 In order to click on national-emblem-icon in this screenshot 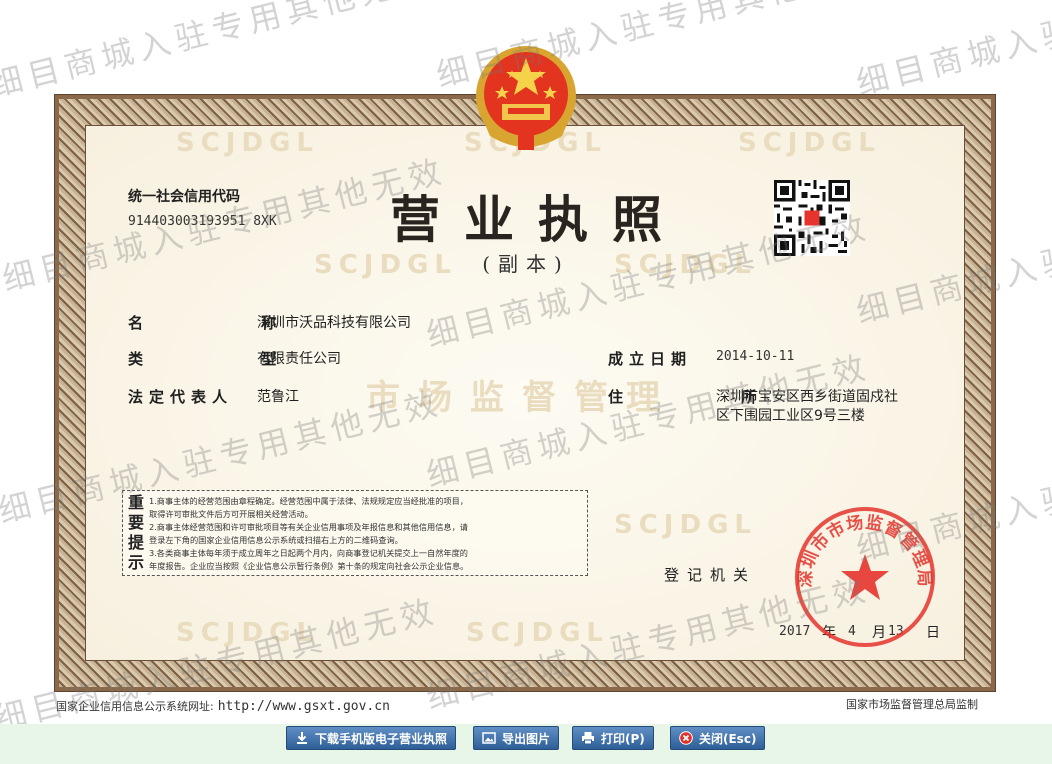, I will do `click(526, 98)`.